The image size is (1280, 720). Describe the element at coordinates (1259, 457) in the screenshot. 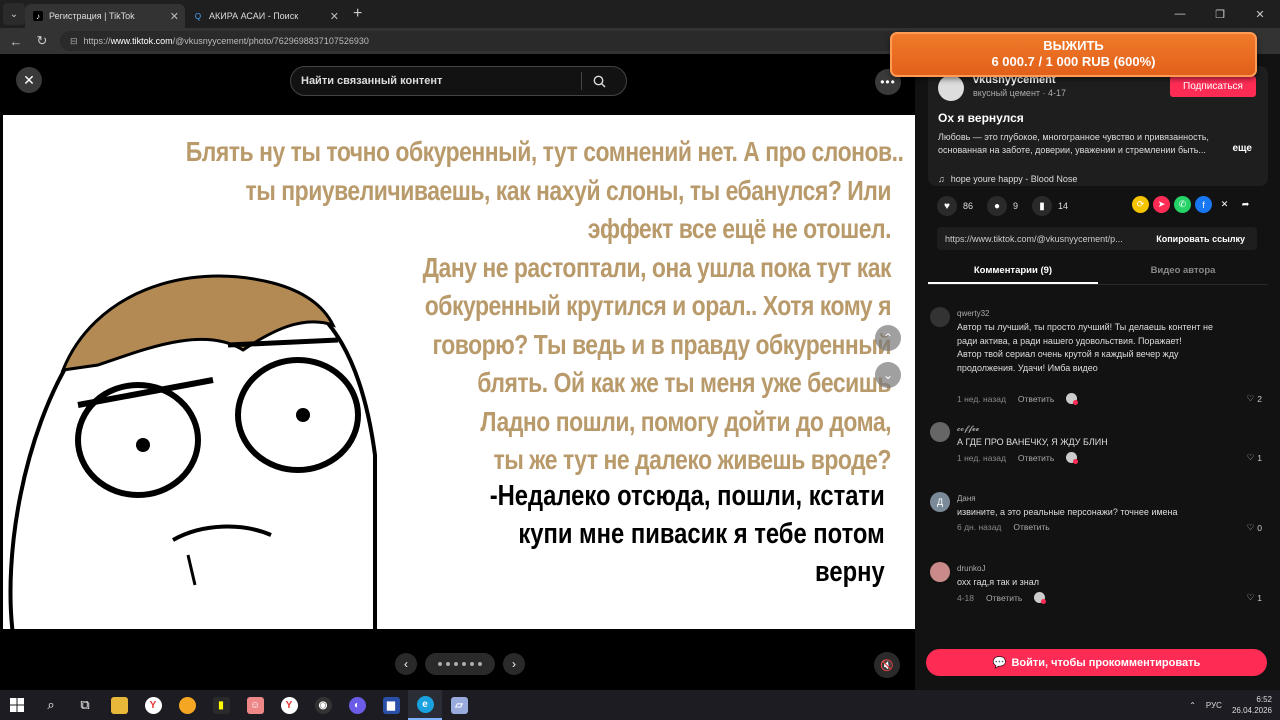

I see `comment-like-count: 1` at that location.